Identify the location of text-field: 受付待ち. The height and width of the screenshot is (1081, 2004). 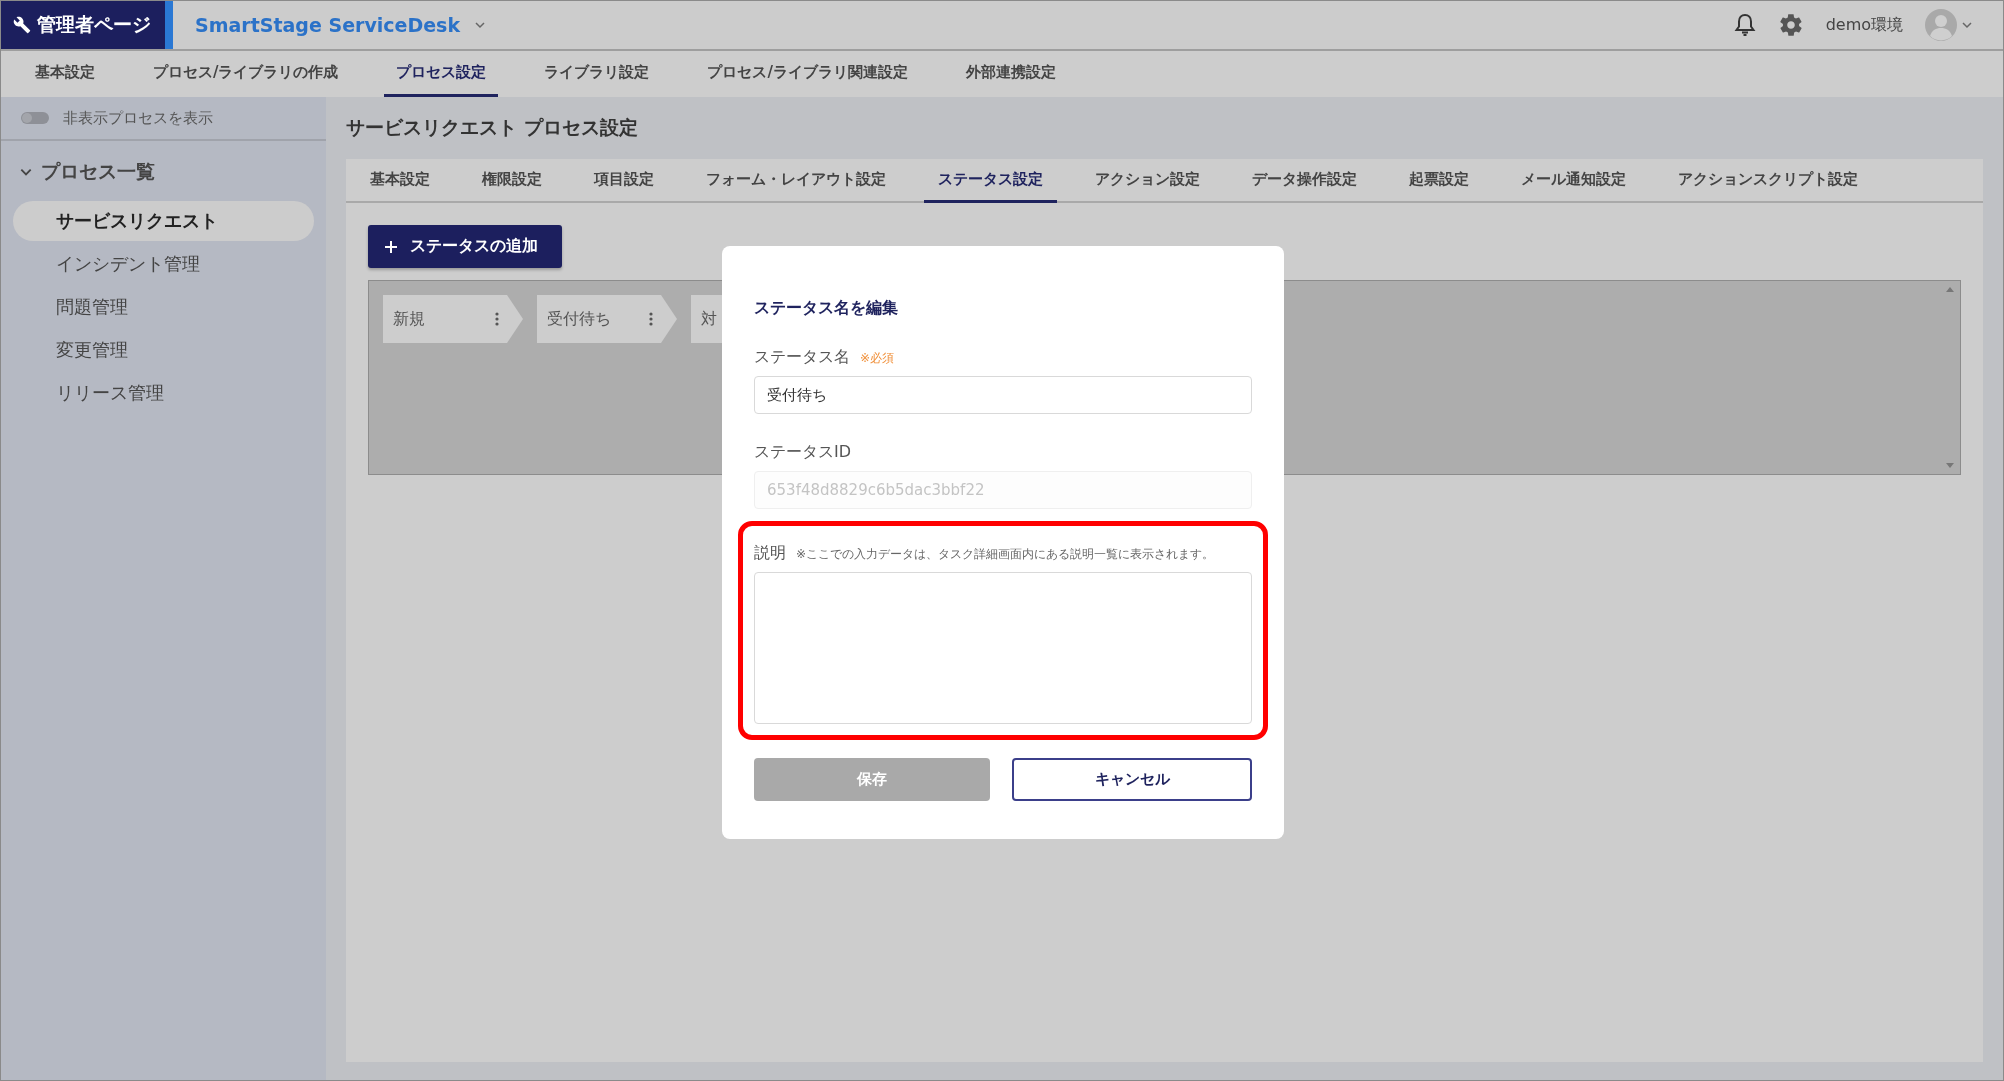
(1003, 395).